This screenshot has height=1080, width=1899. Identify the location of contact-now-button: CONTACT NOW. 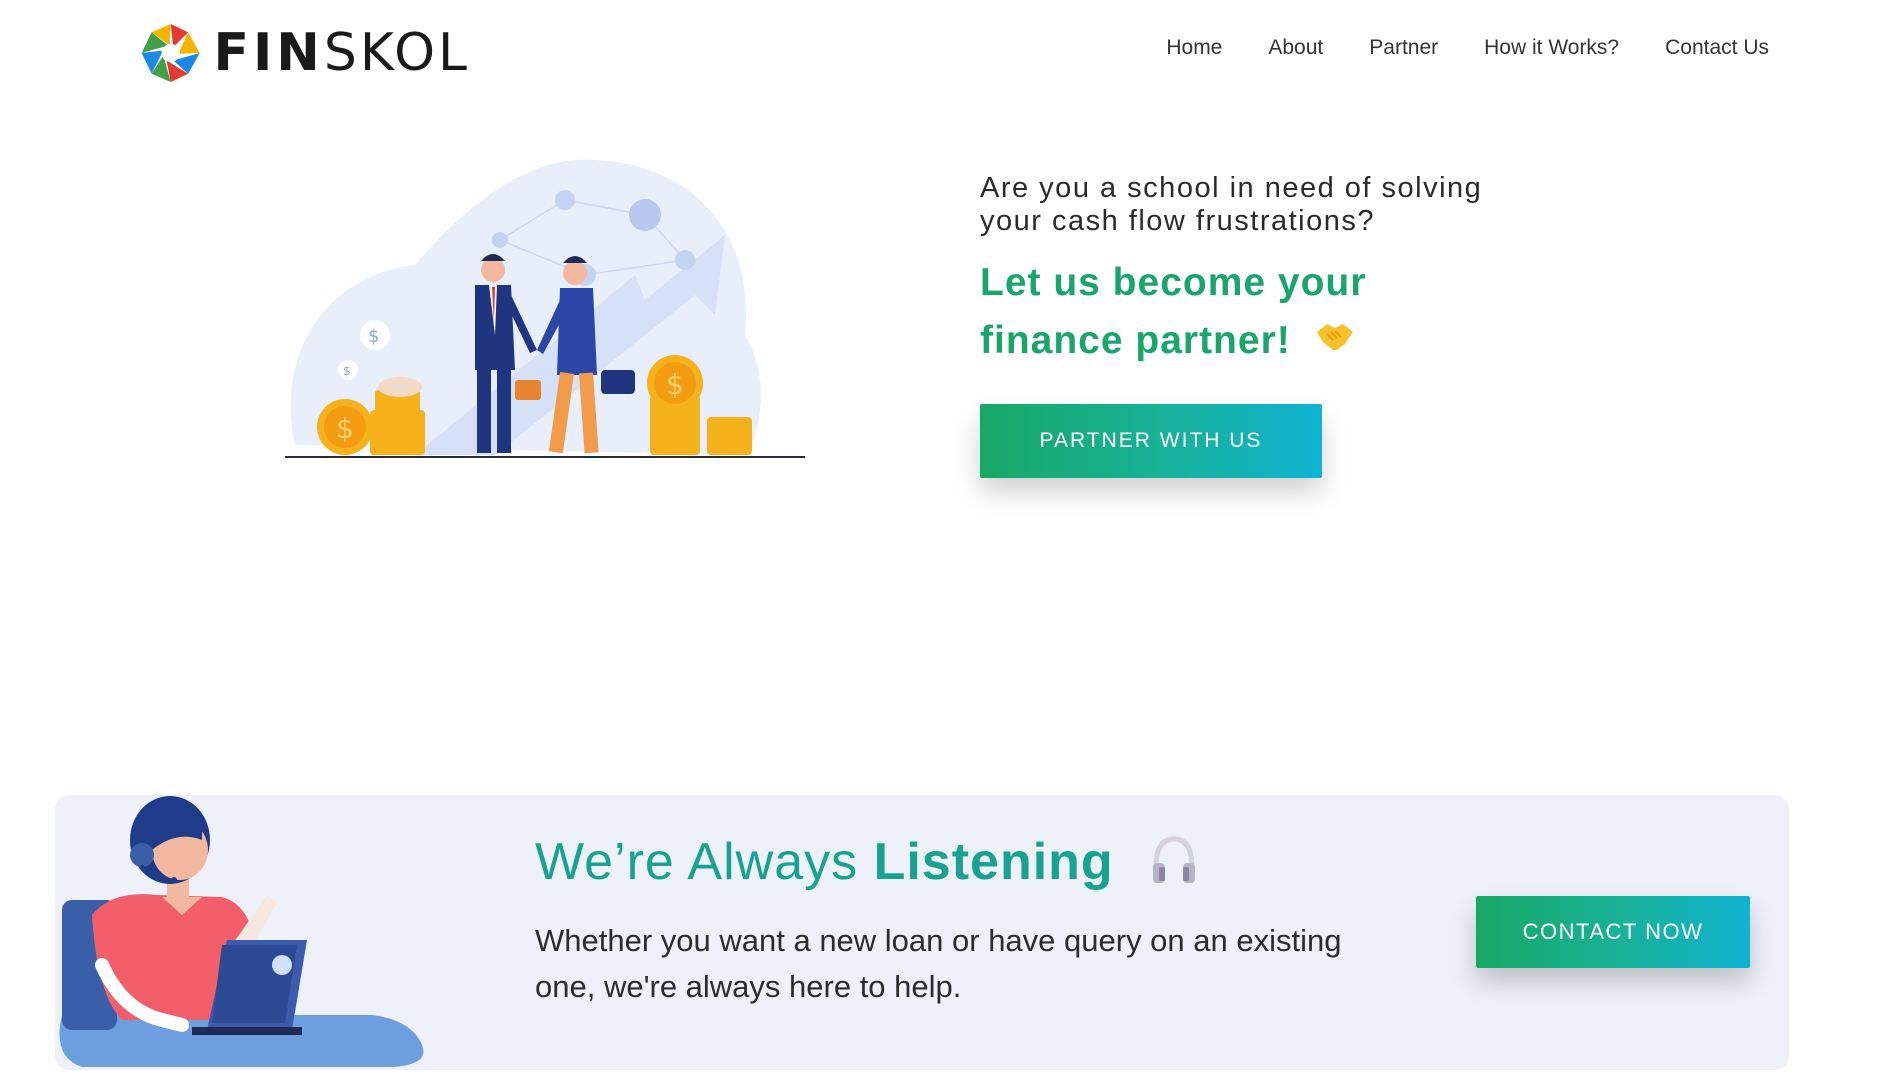
(1613, 932).